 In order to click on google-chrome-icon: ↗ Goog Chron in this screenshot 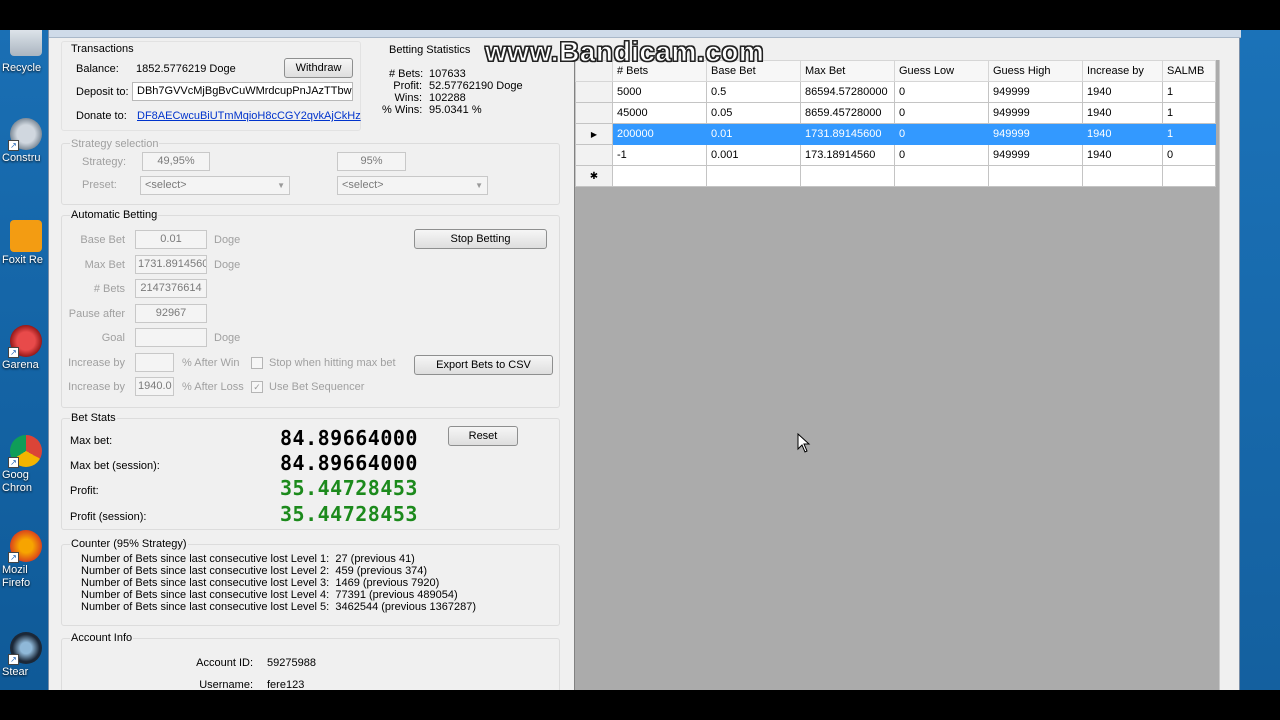, I will do `click(24, 465)`.